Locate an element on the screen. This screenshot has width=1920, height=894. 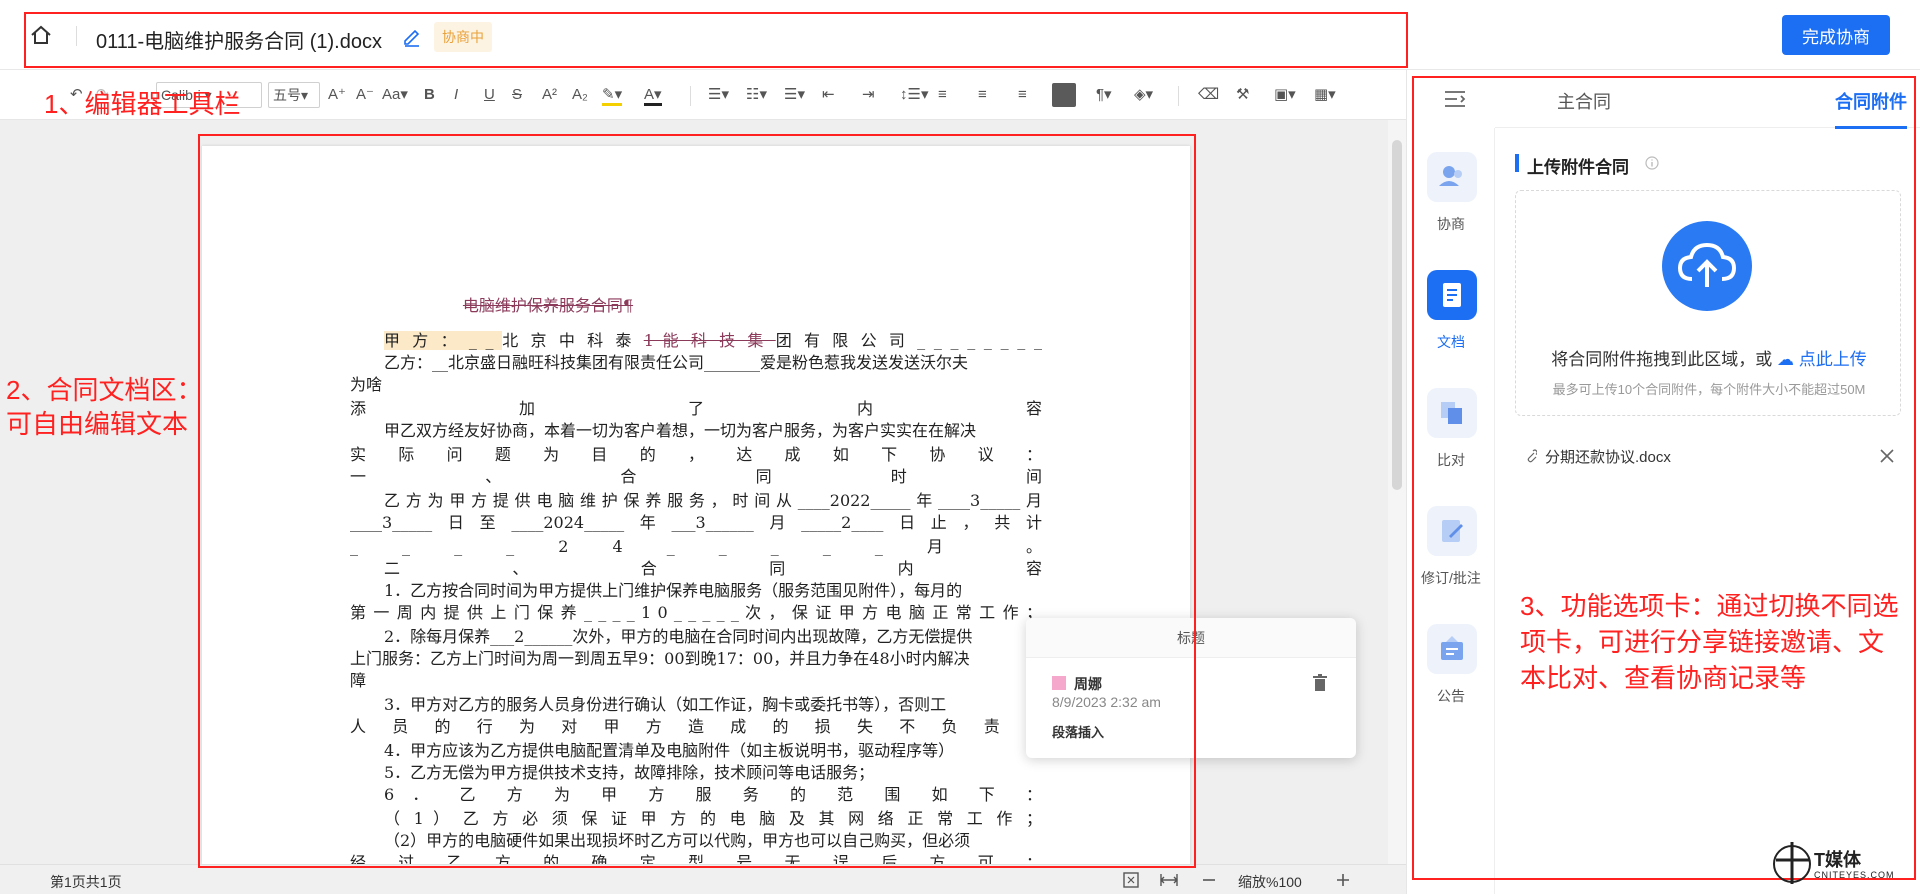
watermark-subtext: CNITEYES.COM is located at coordinates (1854, 875).